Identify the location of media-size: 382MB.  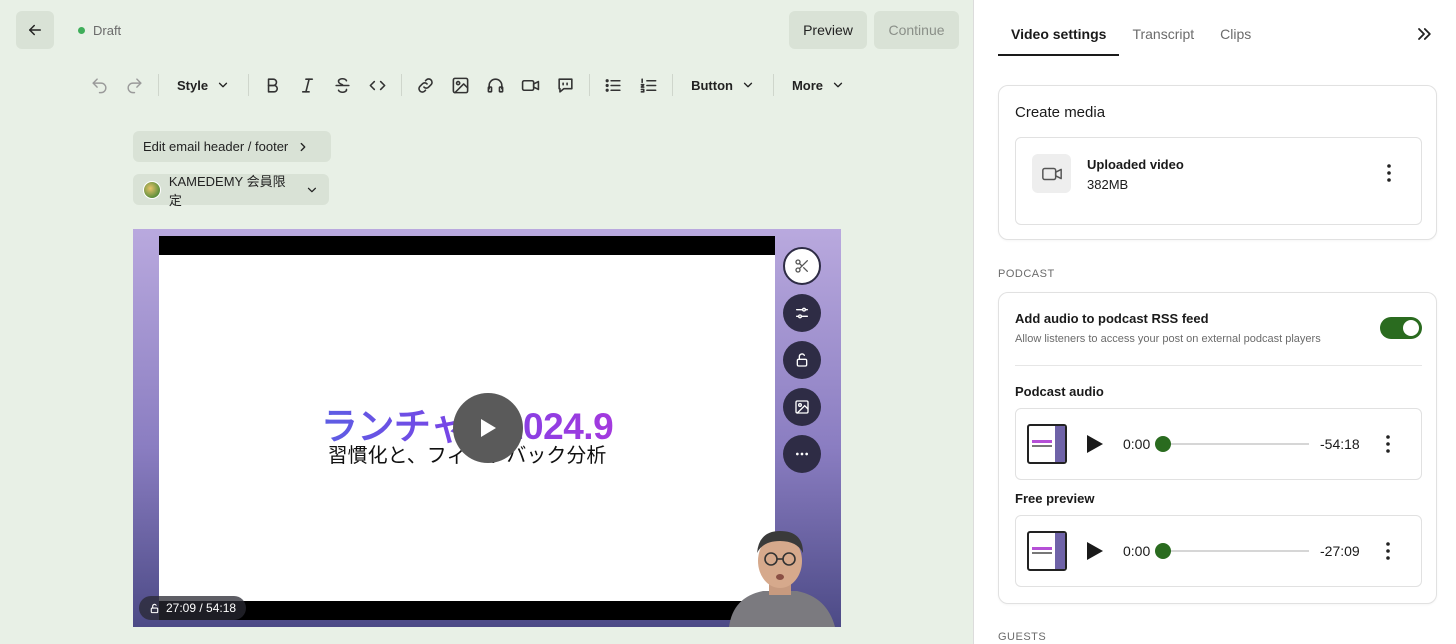
(1108, 184).